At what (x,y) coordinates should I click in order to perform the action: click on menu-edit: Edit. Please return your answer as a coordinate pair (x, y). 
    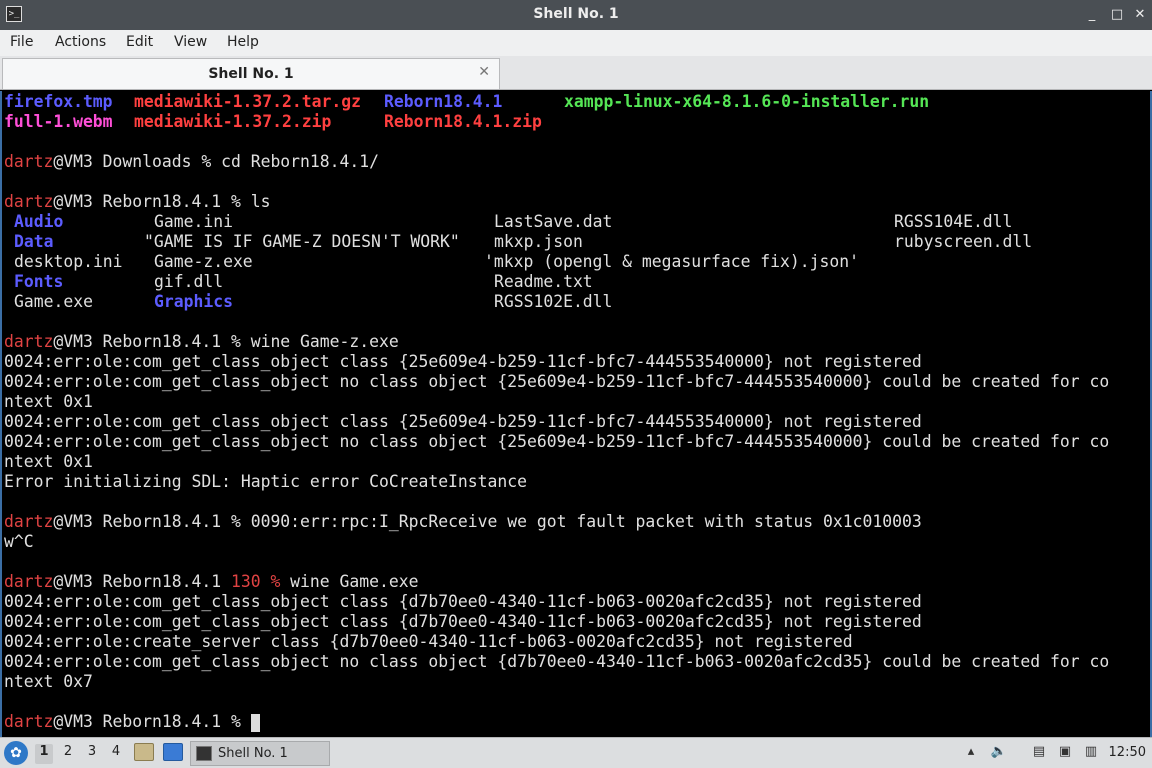
    Looking at the image, I should click on (139, 42).